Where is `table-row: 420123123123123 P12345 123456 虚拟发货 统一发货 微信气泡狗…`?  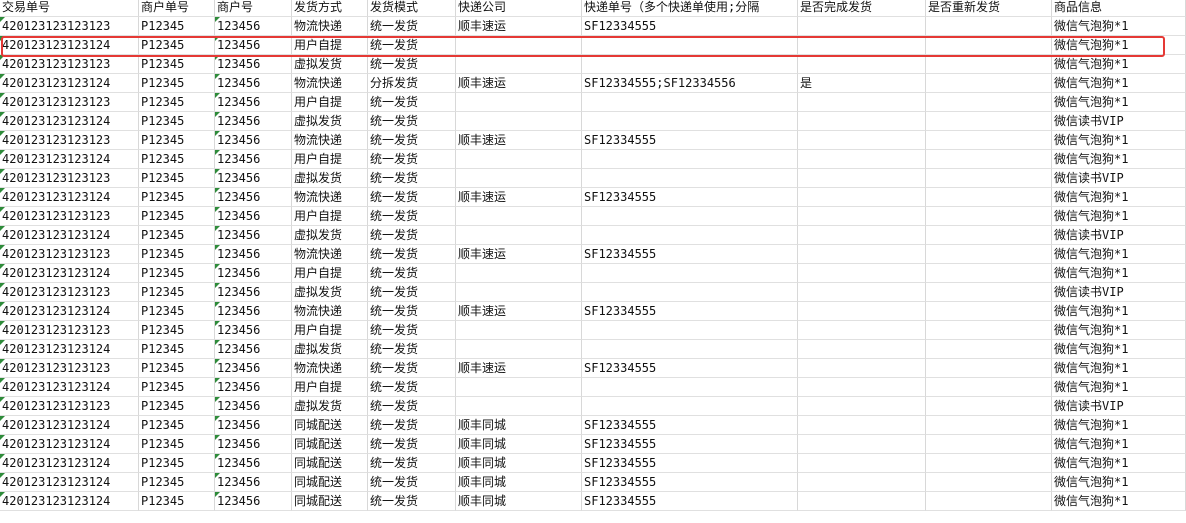
table-row: 420123123123123 P12345 123456 虚拟发货 统一发货 微信气泡狗… is located at coordinates (593, 64).